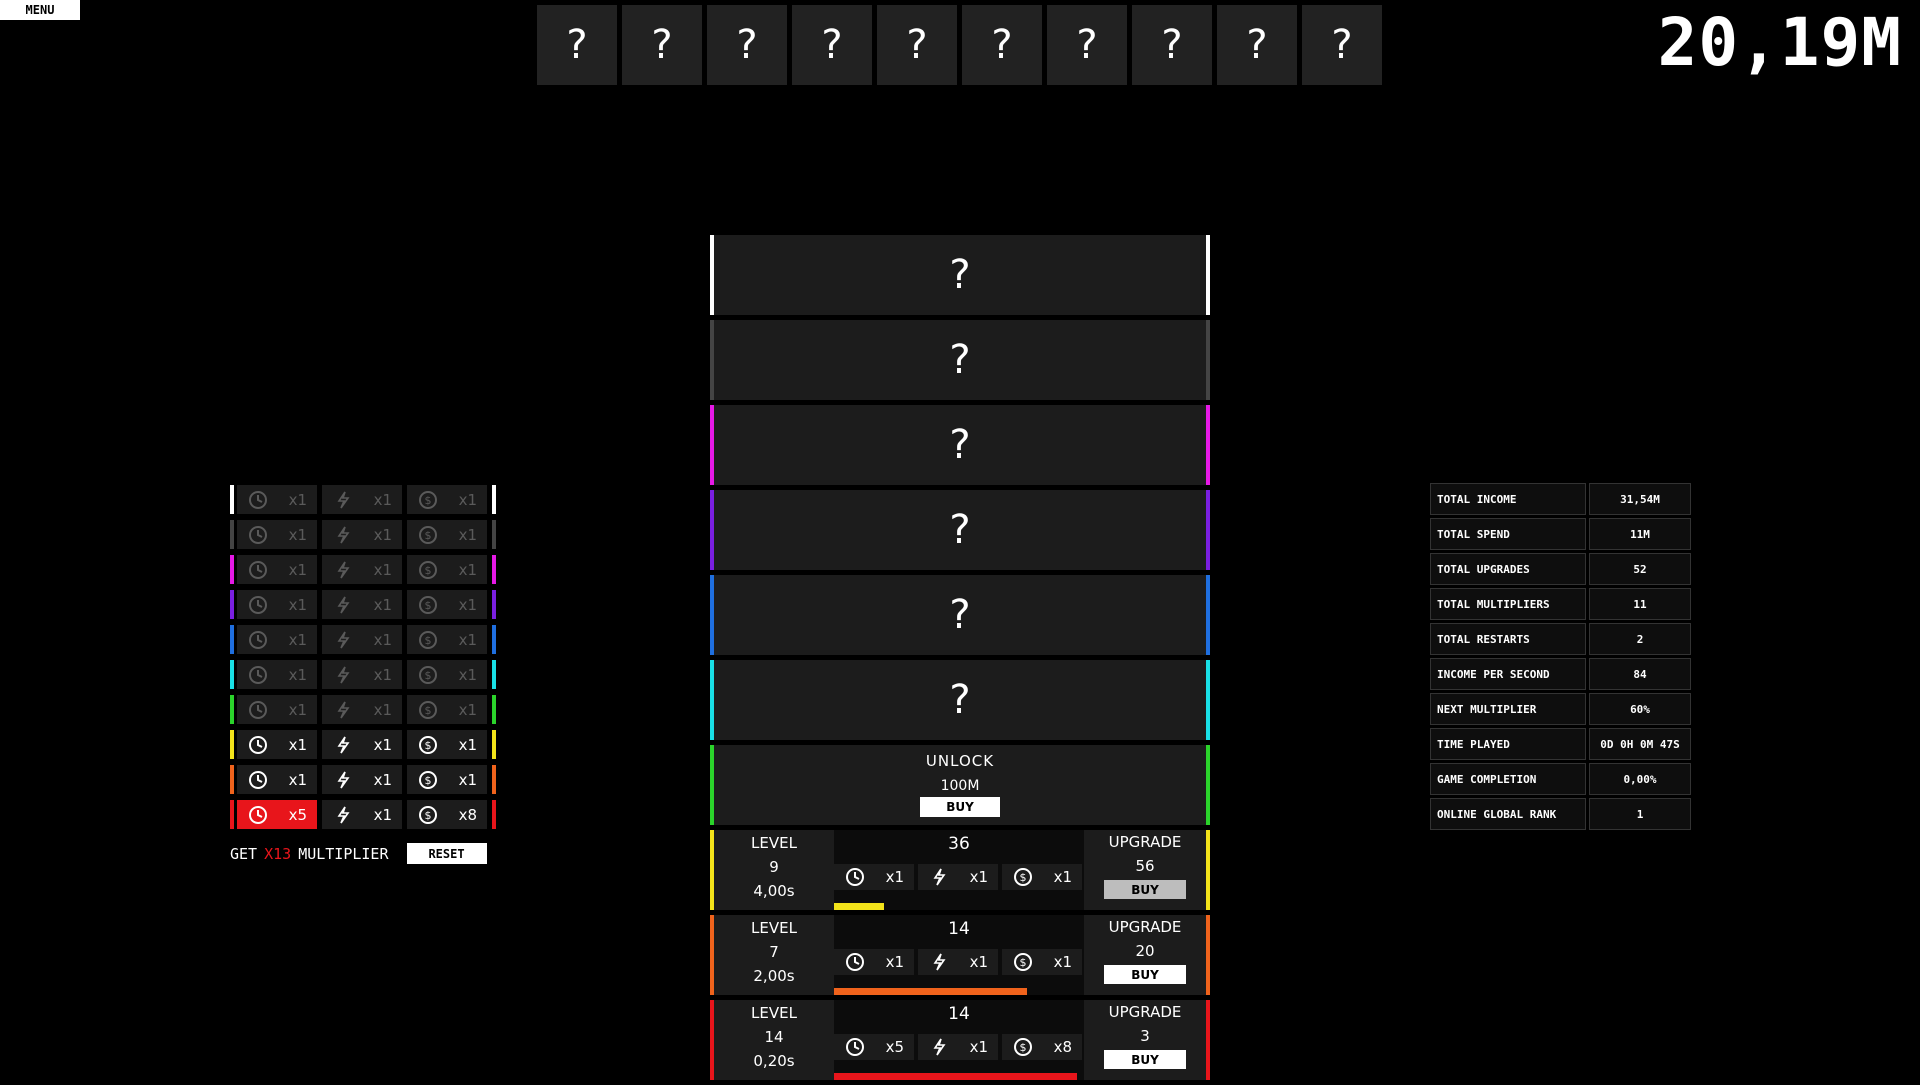 This screenshot has width=1920, height=1085. Describe the element at coordinates (1560, 499) in the screenshot. I see `stat-row: TOTAL INCOME 31,54M` at that location.